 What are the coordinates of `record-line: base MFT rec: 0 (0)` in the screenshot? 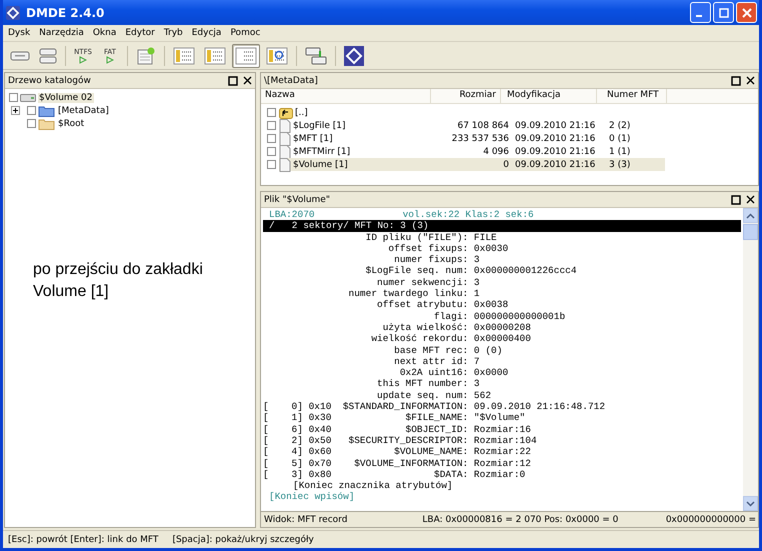 It's located at (448, 350).